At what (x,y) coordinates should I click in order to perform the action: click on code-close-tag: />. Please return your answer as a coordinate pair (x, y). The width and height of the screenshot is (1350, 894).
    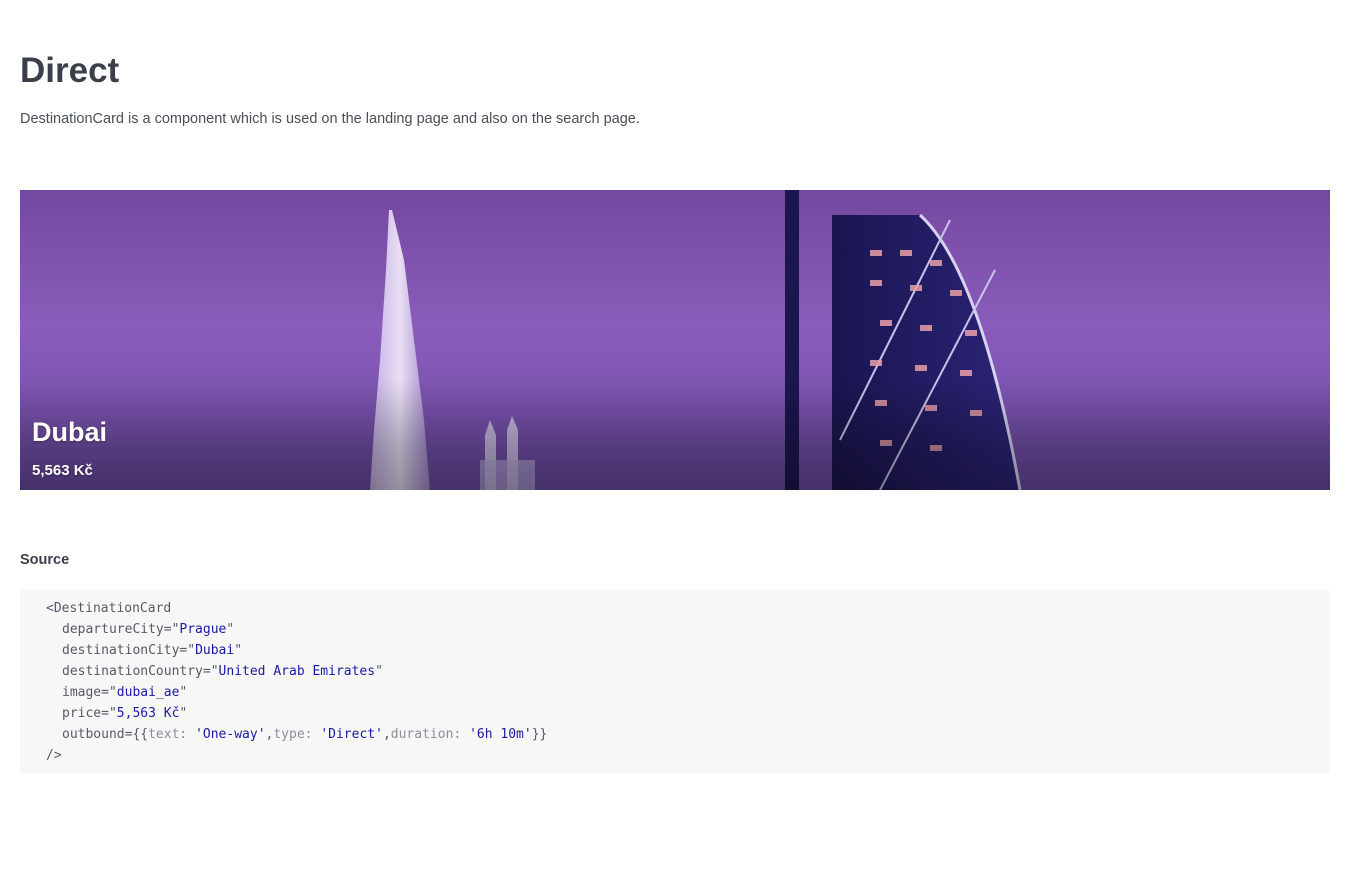
    Looking at the image, I should click on (54, 755).